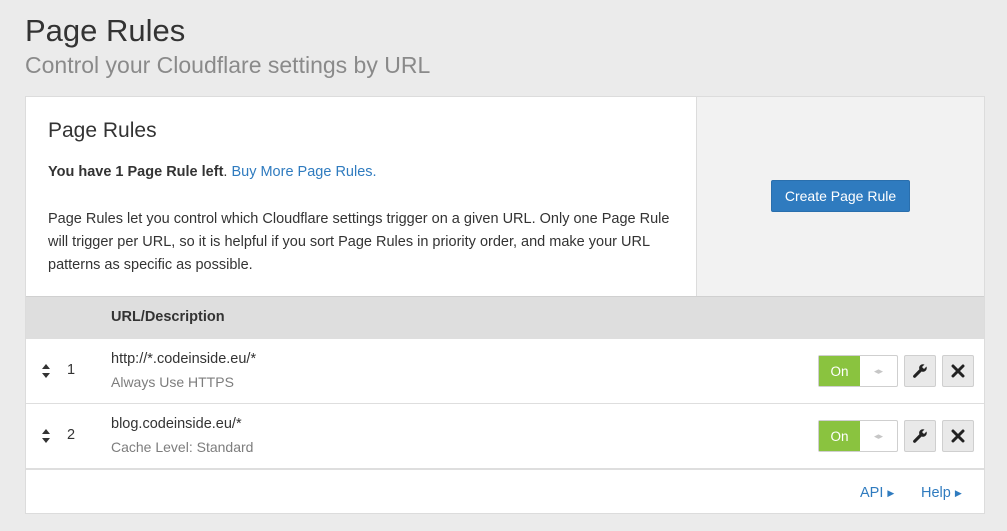  I want to click on help-link-label: Help, so click(936, 493).